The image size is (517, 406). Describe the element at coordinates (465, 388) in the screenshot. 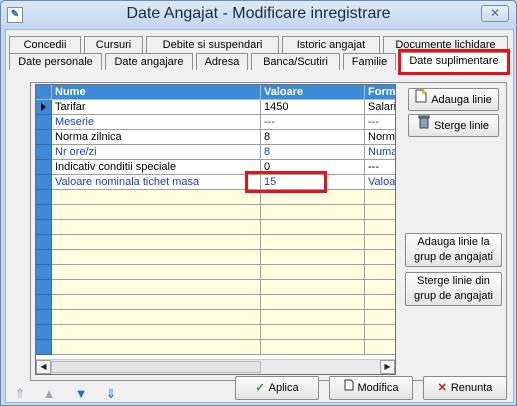

I see `cancel-button: ✕ Renunta` at that location.